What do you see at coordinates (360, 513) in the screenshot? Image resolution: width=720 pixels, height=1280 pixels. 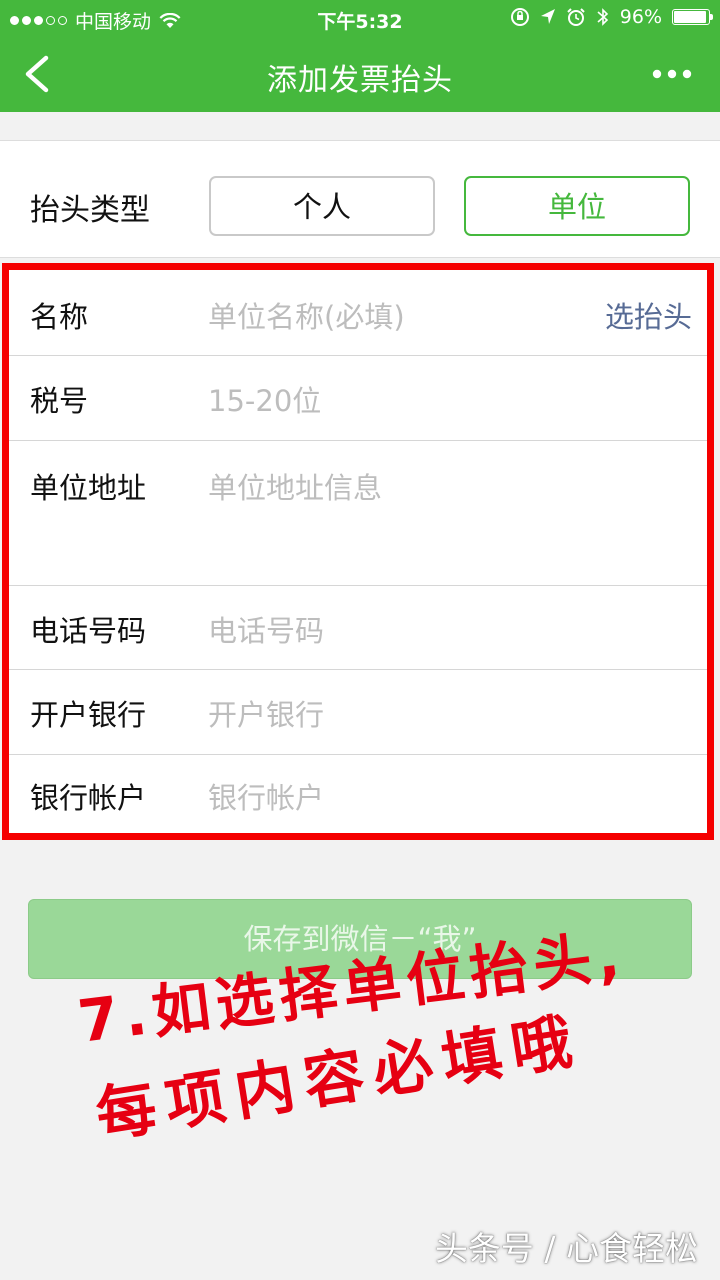 I see `form-row-address: 单位地址 单位地址信息` at bounding box center [360, 513].